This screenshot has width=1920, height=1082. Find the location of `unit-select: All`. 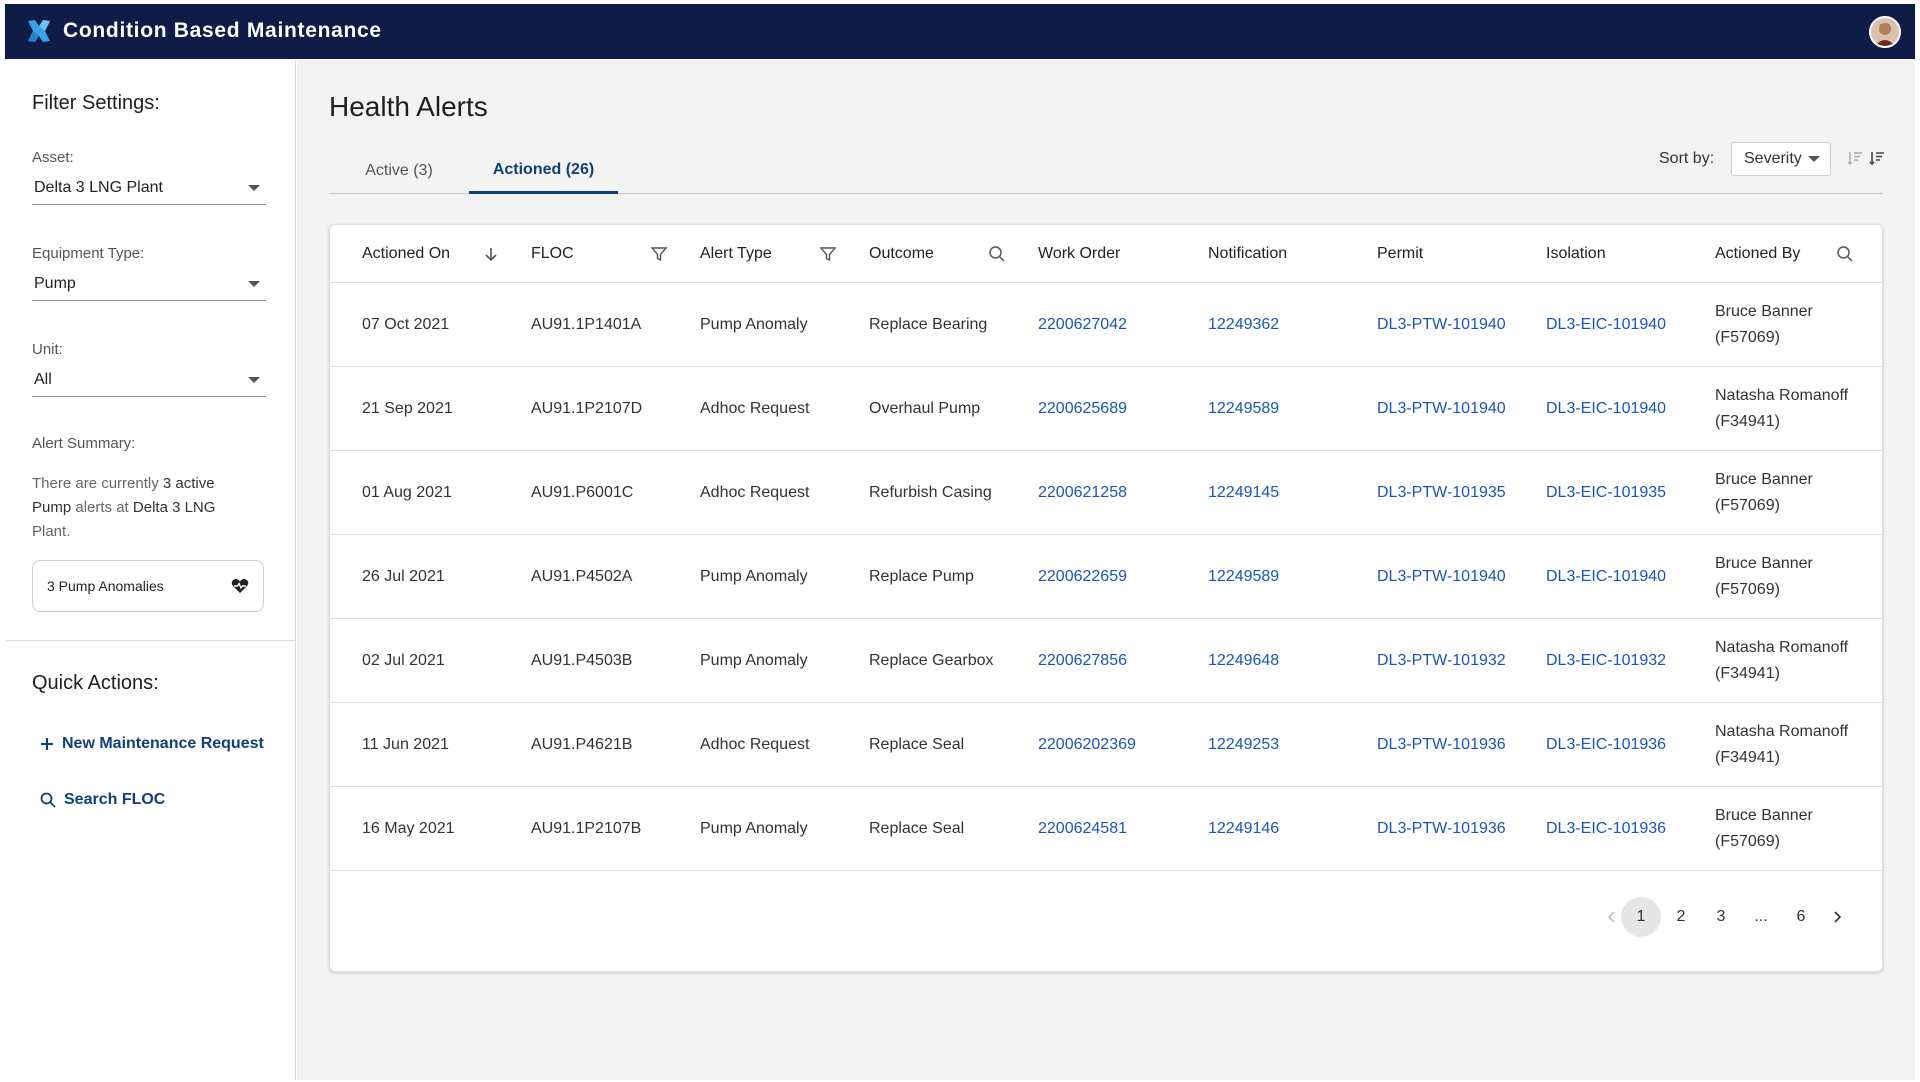

unit-select: All is located at coordinates (149, 380).